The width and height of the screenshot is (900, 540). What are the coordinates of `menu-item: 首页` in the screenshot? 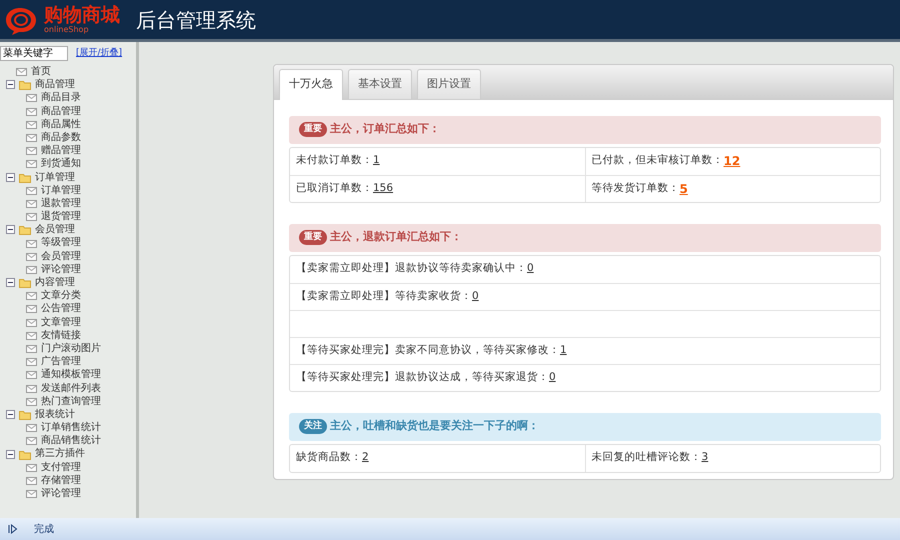 It's located at (41, 71).